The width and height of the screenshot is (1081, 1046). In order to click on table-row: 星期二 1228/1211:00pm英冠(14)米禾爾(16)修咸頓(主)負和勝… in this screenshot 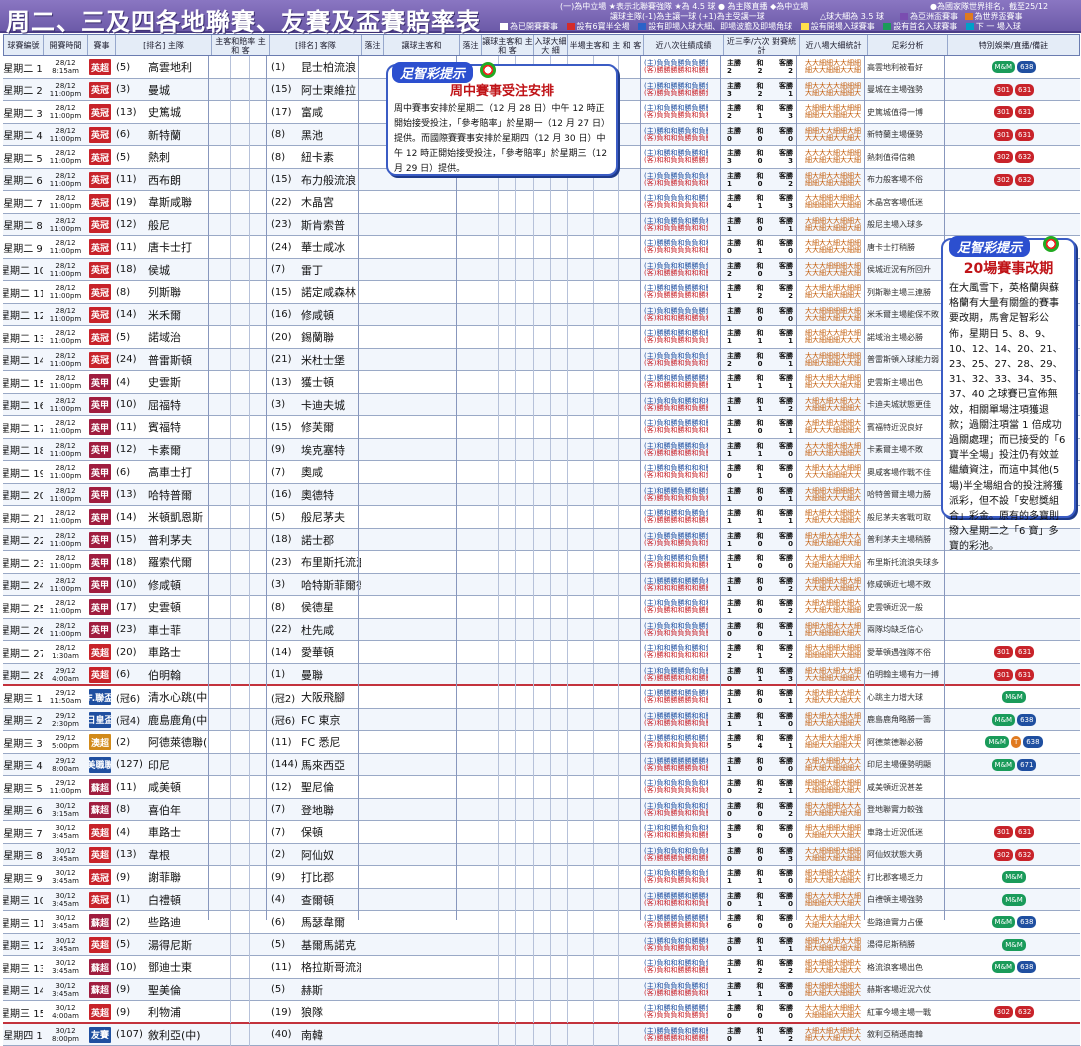, I will do `click(541, 315)`.